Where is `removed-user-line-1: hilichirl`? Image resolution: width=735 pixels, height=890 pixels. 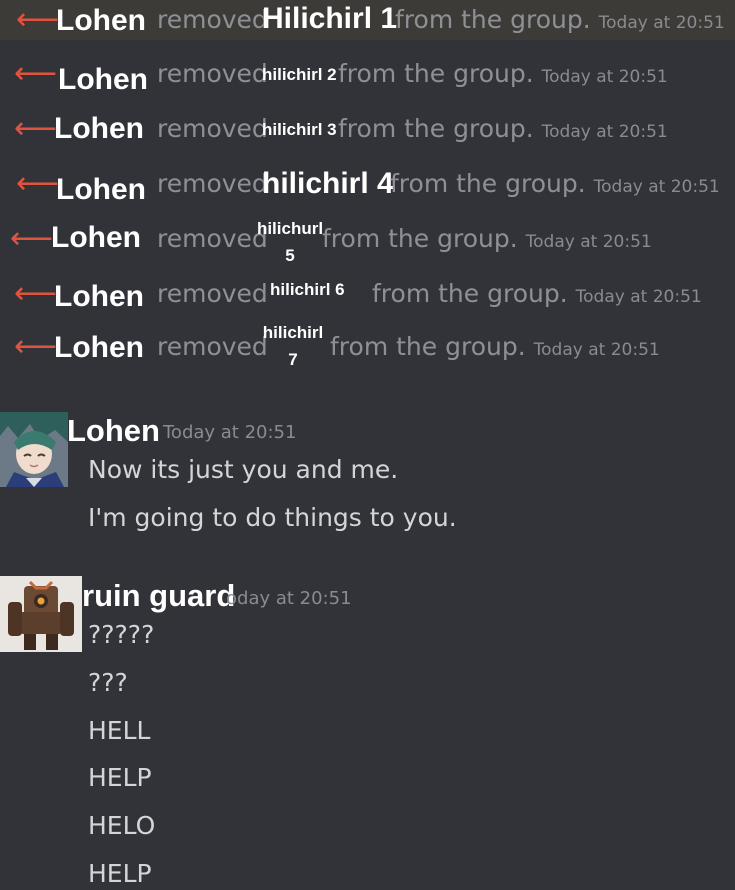
removed-user-line-1: hilichirl is located at coordinates (293, 332).